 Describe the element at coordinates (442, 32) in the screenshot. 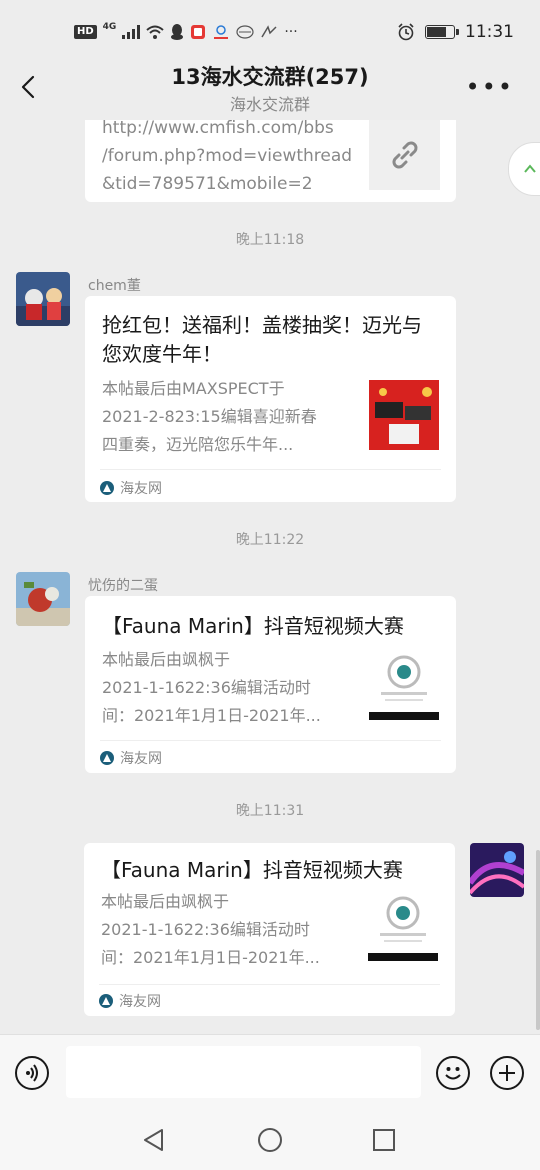

I see `battery-icon` at that location.